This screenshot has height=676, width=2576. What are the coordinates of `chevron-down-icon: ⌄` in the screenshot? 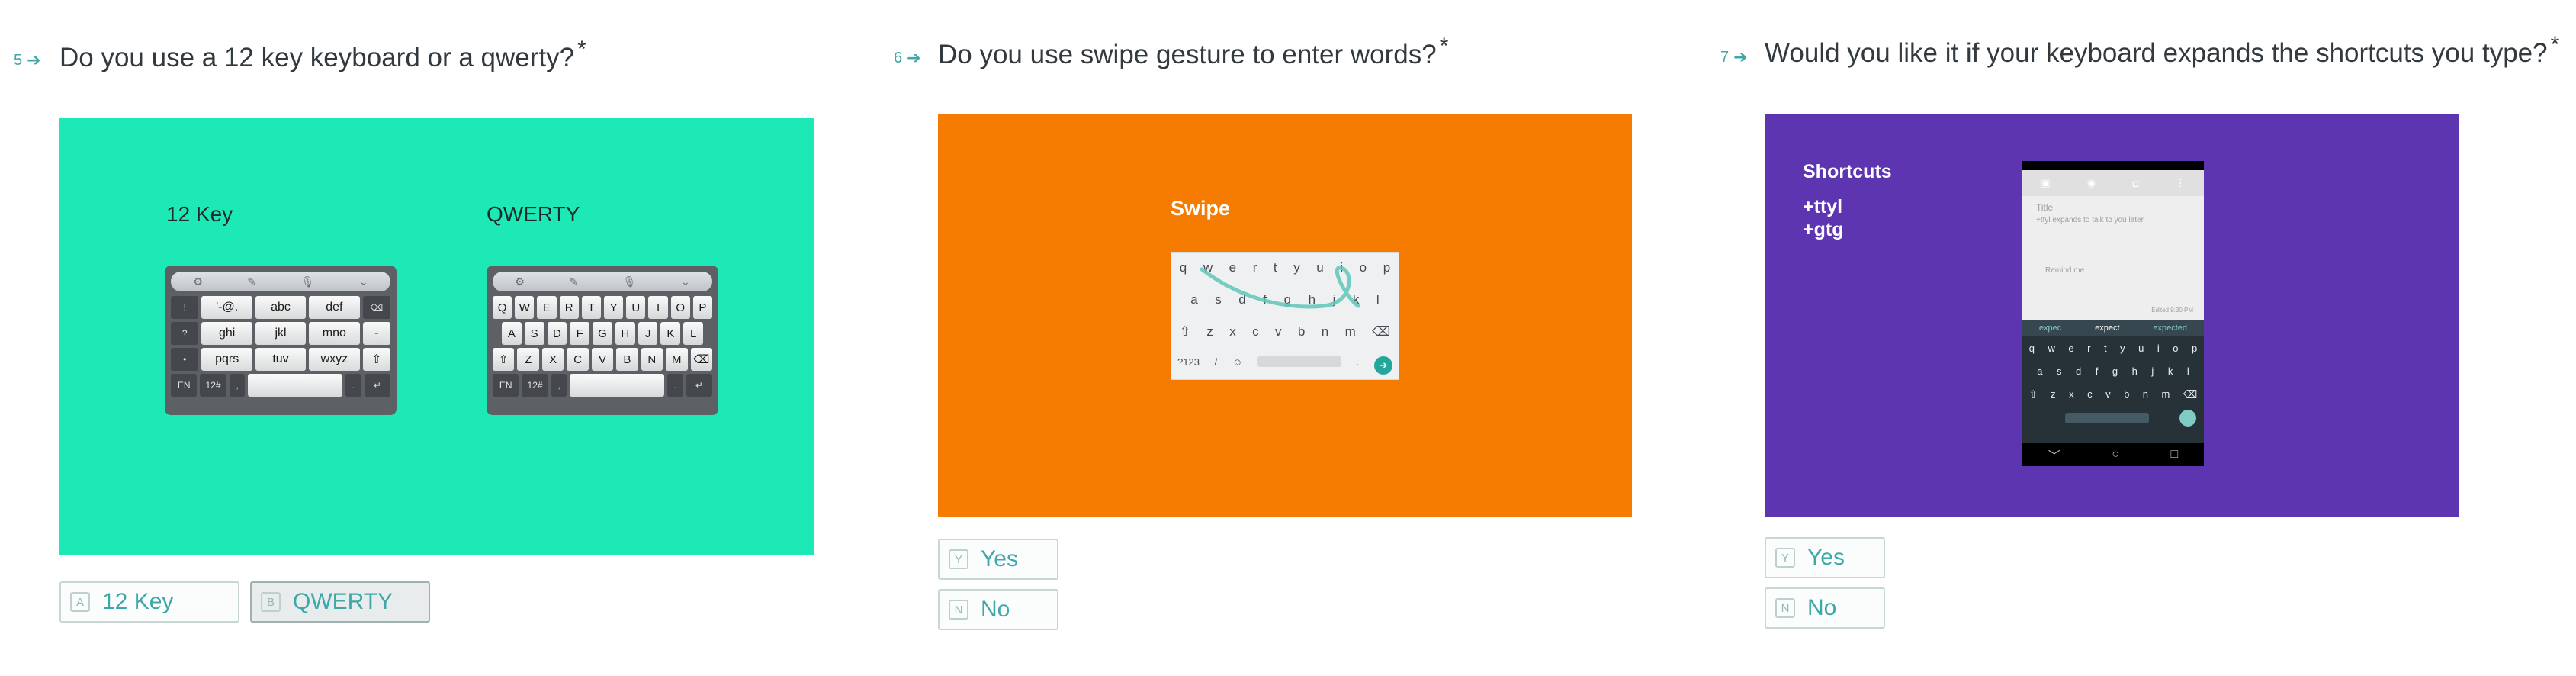 It's located at (363, 281).